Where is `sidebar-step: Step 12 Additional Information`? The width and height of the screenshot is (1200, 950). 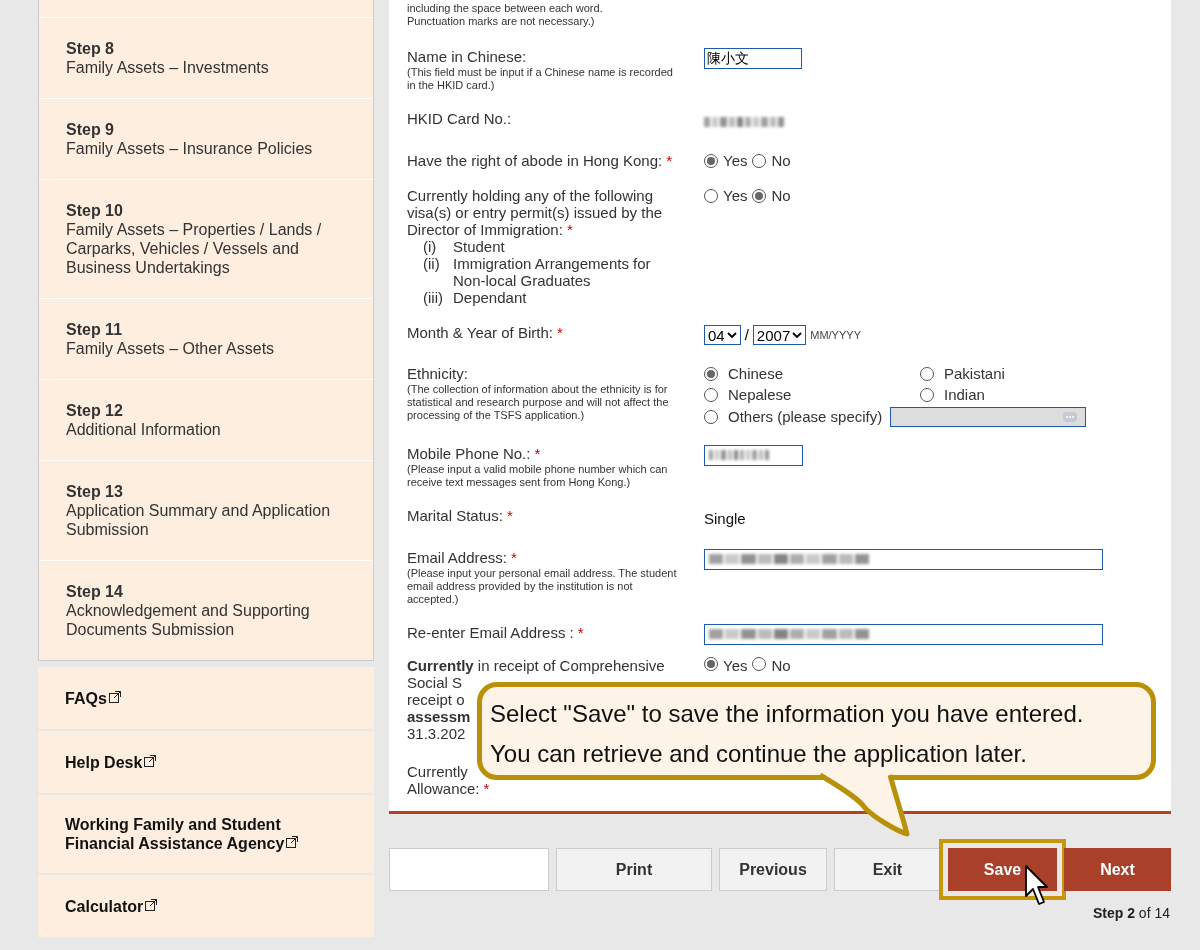 sidebar-step: Step 12 Additional Information is located at coordinates (206, 420).